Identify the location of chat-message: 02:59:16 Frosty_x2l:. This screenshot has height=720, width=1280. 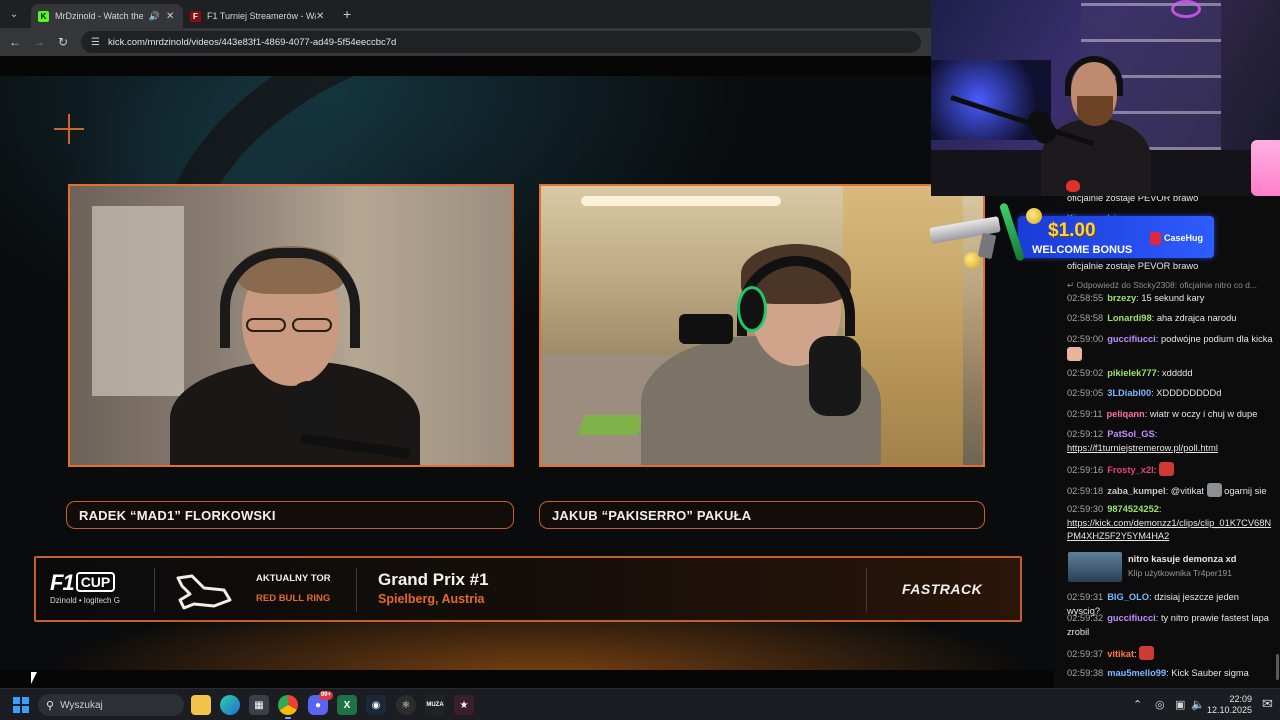
(1170, 470).